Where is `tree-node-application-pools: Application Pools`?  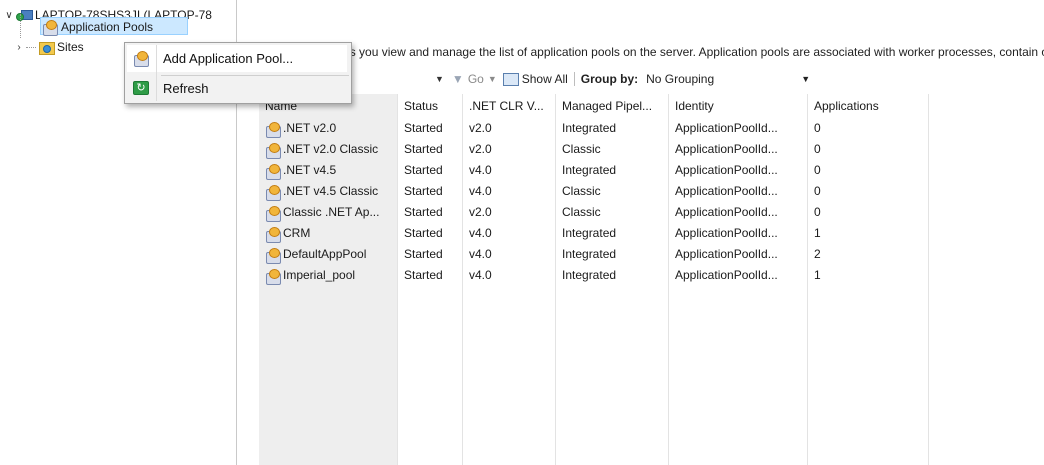
tree-node-application-pools: Application Pools is located at coordinates (97, 27).